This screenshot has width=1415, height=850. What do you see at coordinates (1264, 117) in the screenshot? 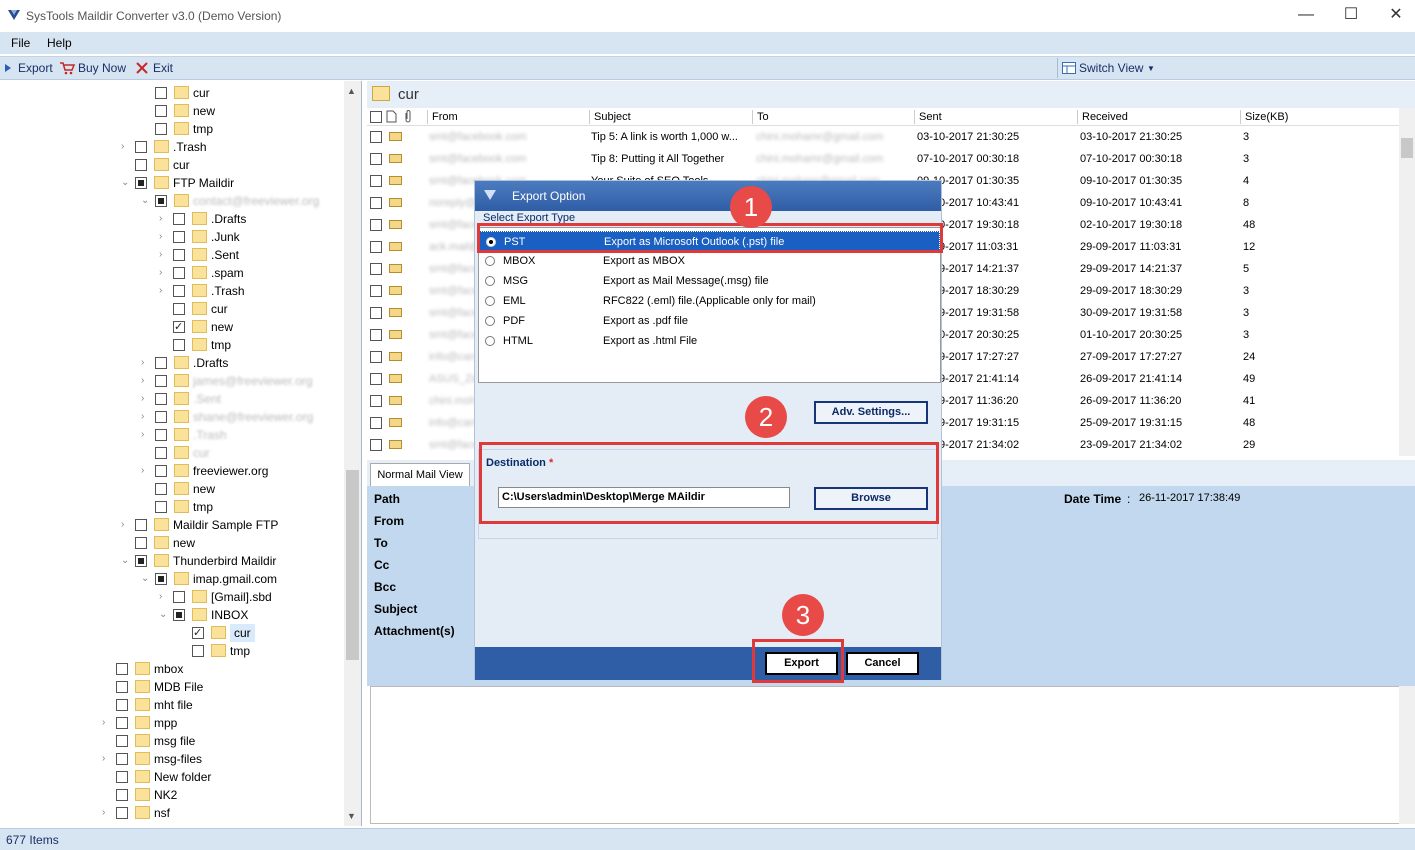
I see `column-size: Size(KB)` at bounding box center [1264, 117].